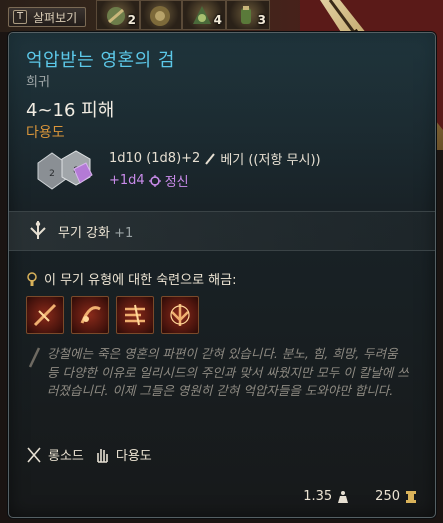  What do you see at coordinates (38, 230) in the screenshot?
I see `enchant-icon` at bounding box center [38, 230].